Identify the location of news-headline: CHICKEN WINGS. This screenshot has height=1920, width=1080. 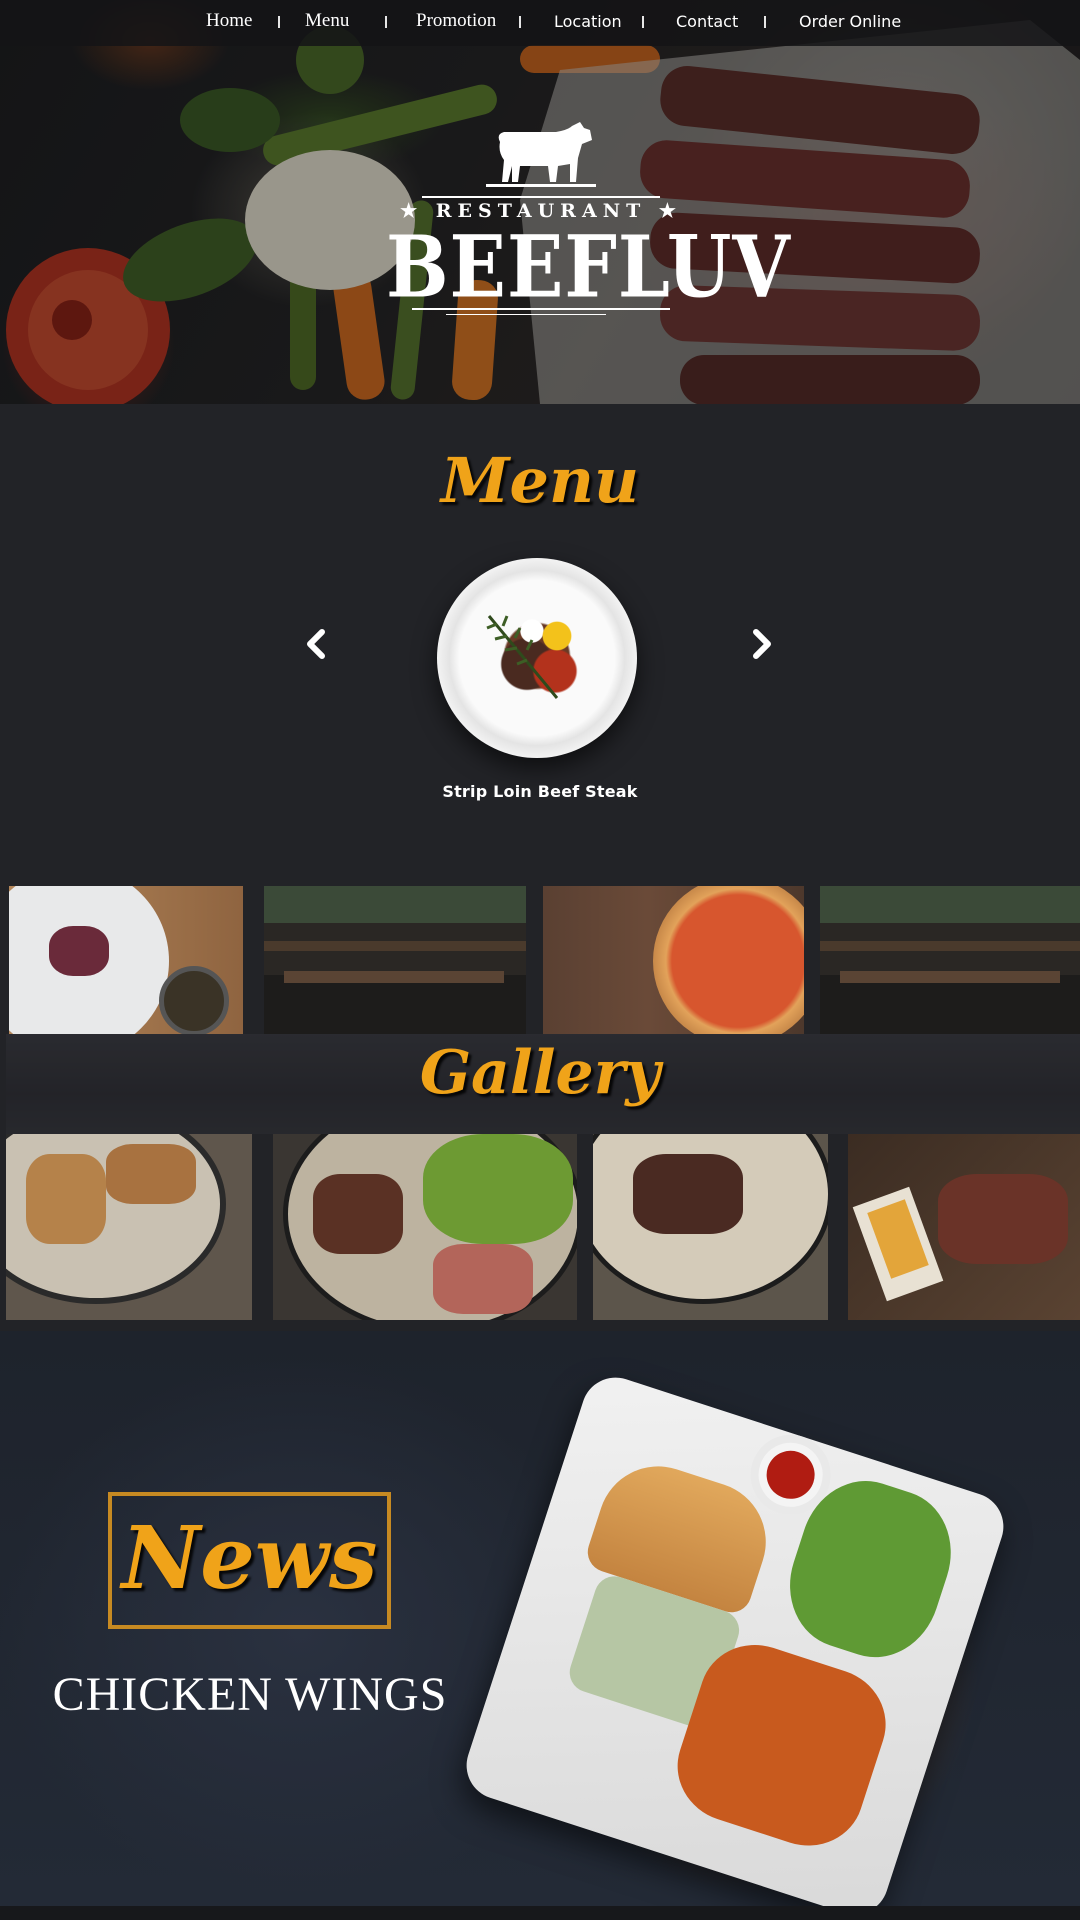
(250, 1694).